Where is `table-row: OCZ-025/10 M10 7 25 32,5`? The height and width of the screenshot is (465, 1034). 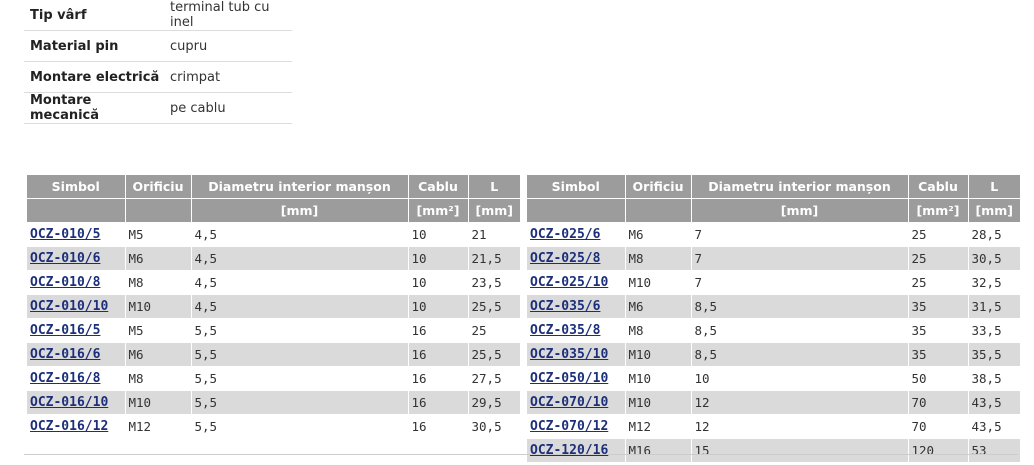
table-row: OCZ-025/10 M10 7 25 32,5 is located at coordinates (773, 282).